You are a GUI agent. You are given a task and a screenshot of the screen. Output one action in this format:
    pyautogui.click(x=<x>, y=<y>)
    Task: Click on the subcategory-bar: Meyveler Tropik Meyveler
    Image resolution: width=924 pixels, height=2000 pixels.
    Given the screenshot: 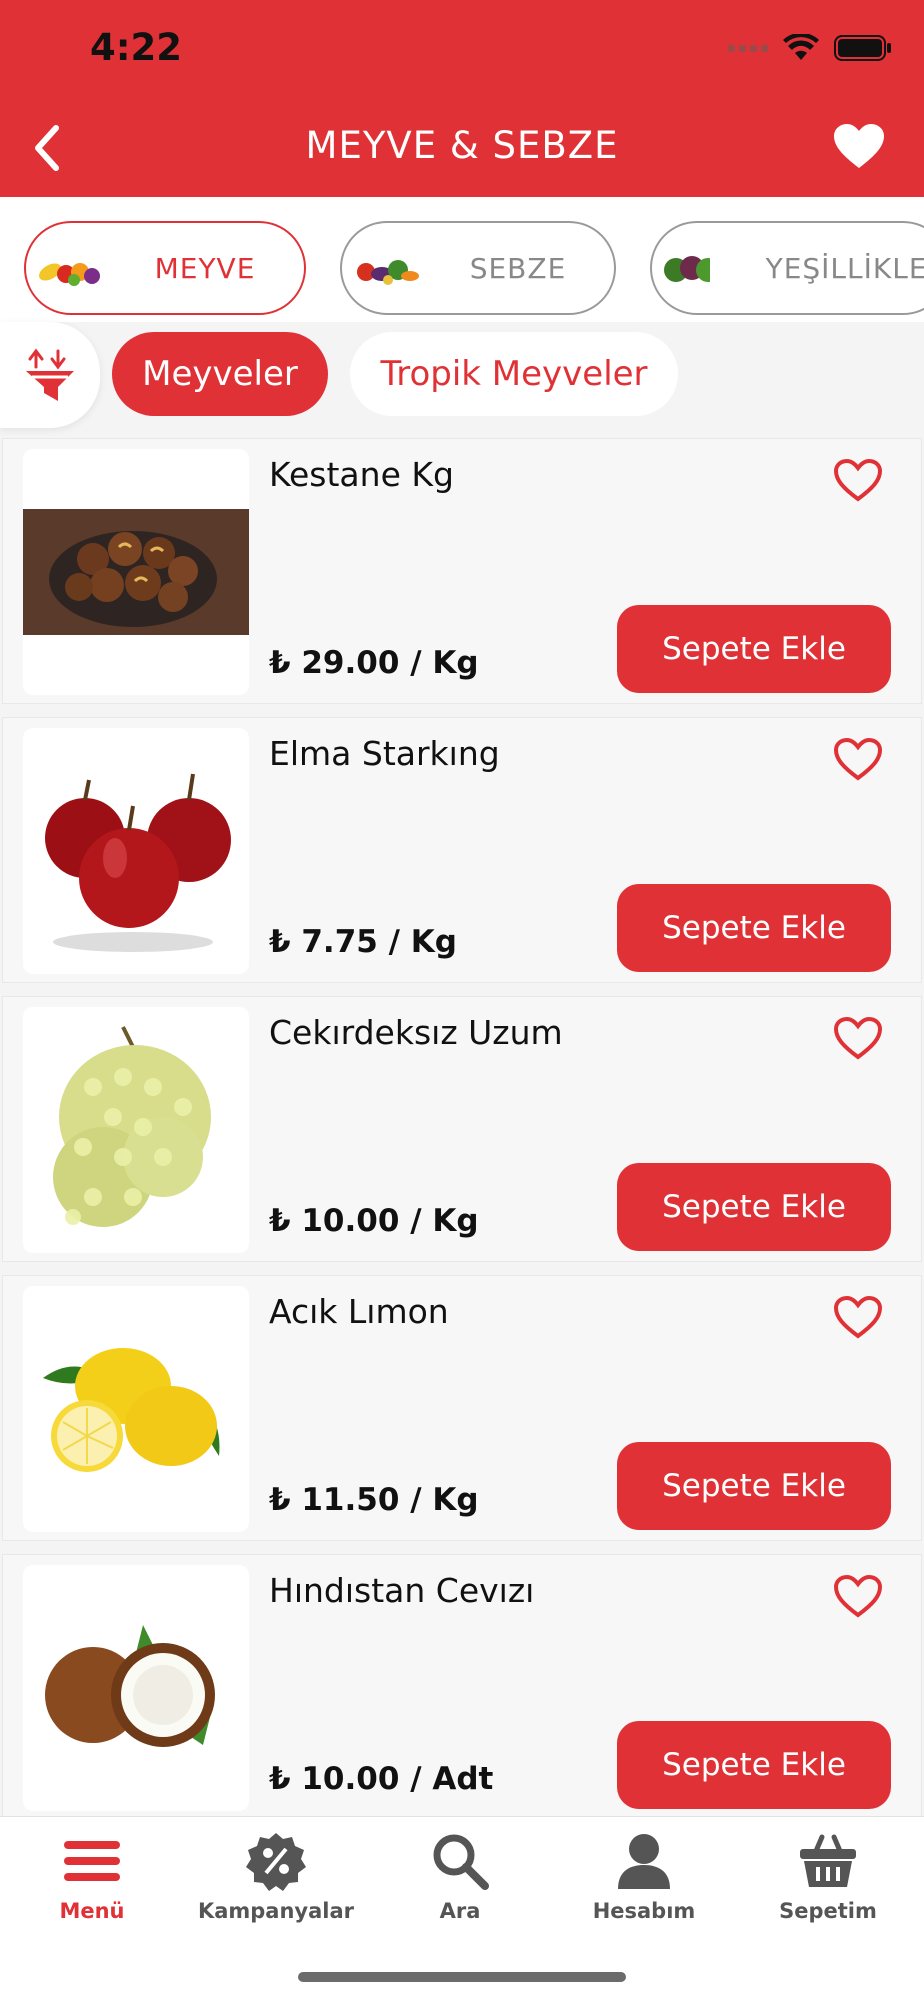 What is the action you would take?
    pyautogui.click(x=462, y=378)
    